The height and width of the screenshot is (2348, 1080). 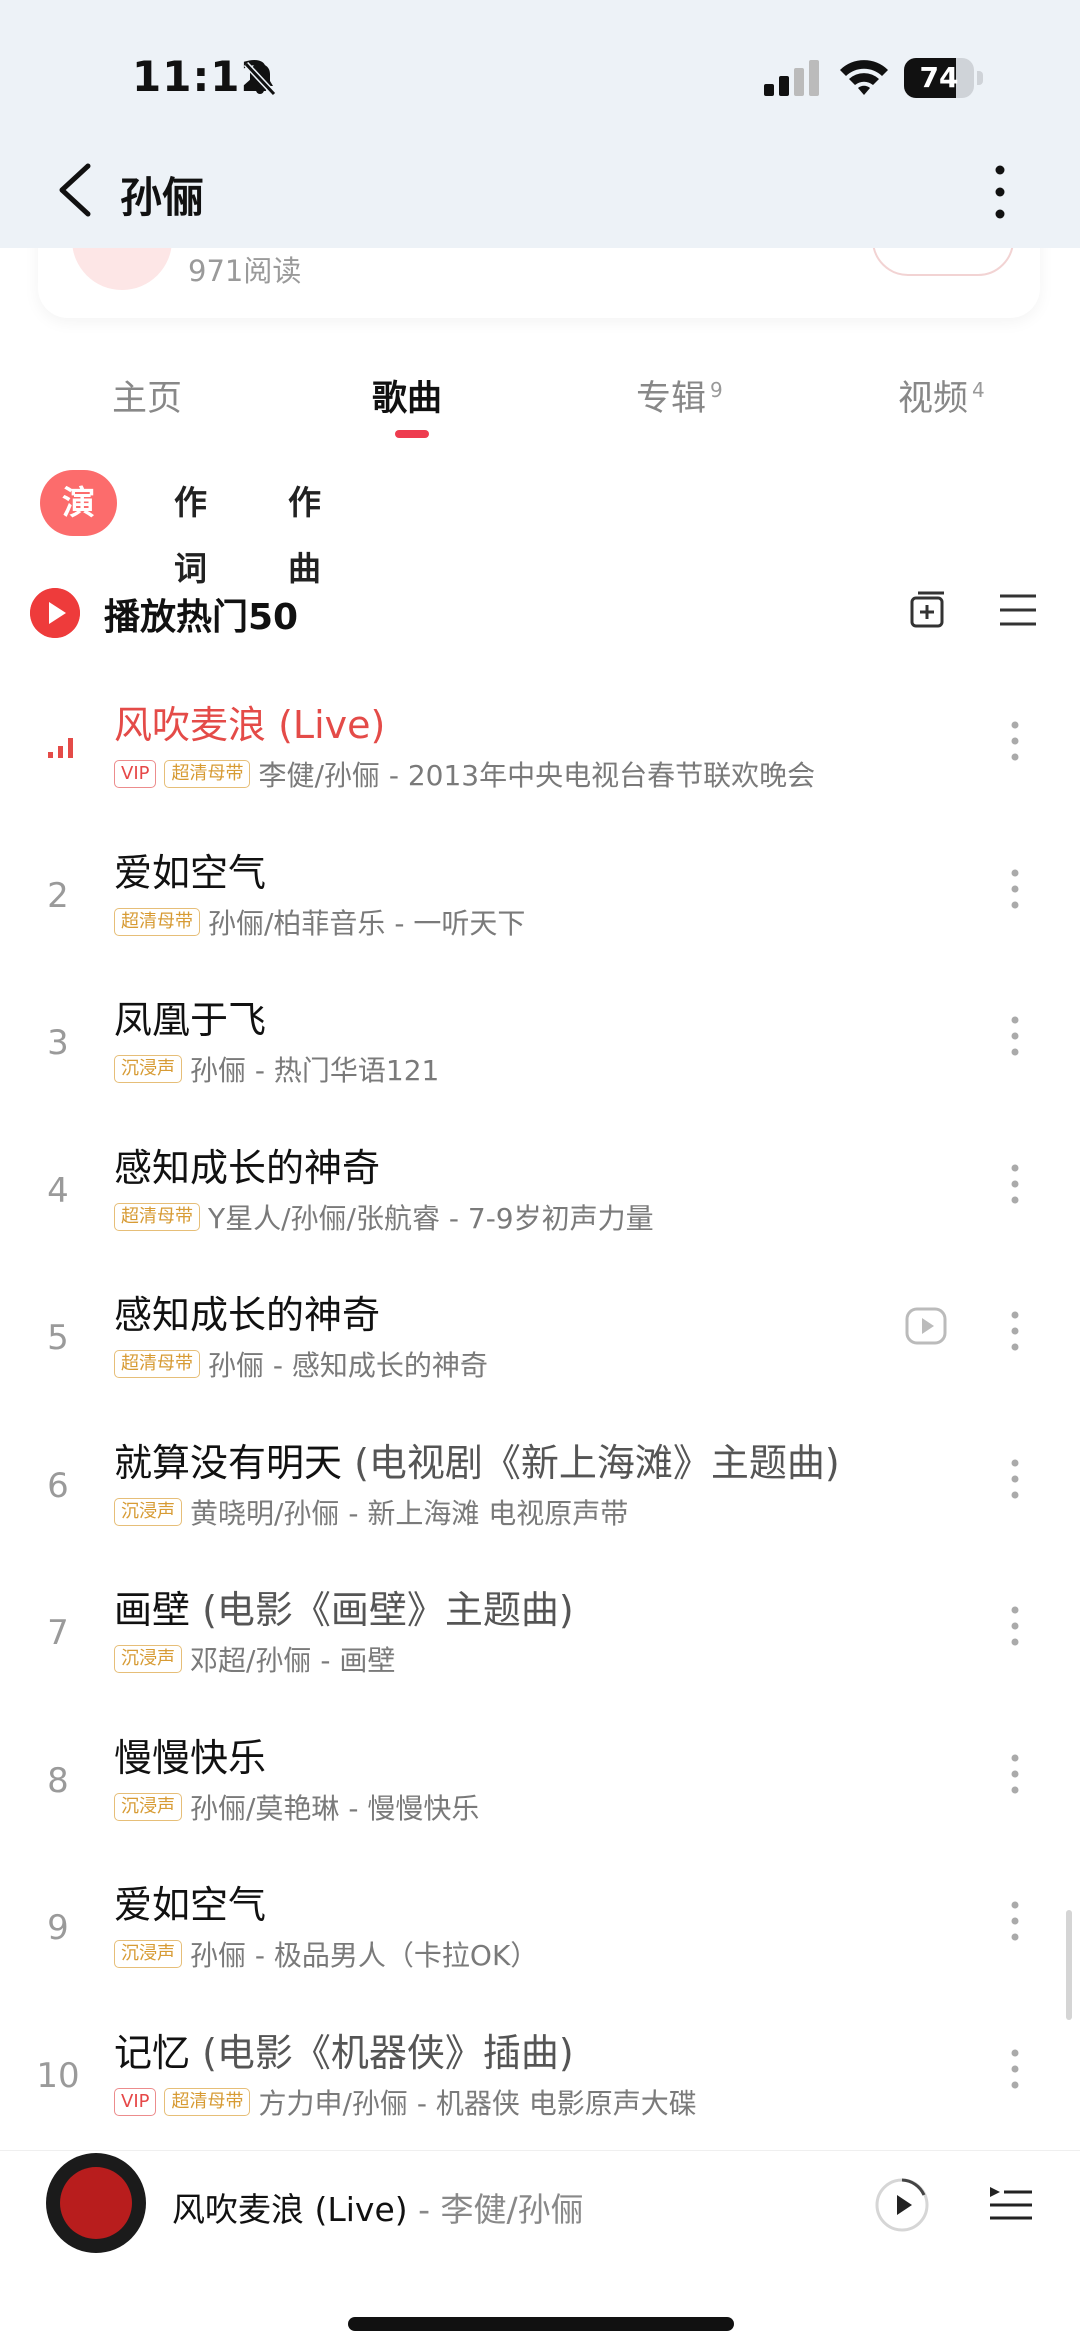 I want to click on song-meta: 沉浸声 孙俪 - 极品男人（卡拉OK）, so click(x=326, y=1954).